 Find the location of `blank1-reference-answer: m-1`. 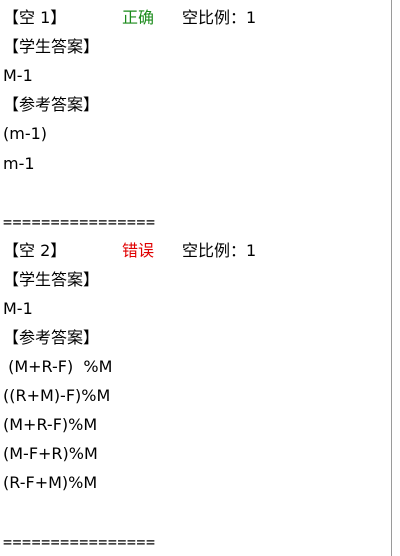

blank1-reference-answer: m-1 is located at coordinates (19, 163).